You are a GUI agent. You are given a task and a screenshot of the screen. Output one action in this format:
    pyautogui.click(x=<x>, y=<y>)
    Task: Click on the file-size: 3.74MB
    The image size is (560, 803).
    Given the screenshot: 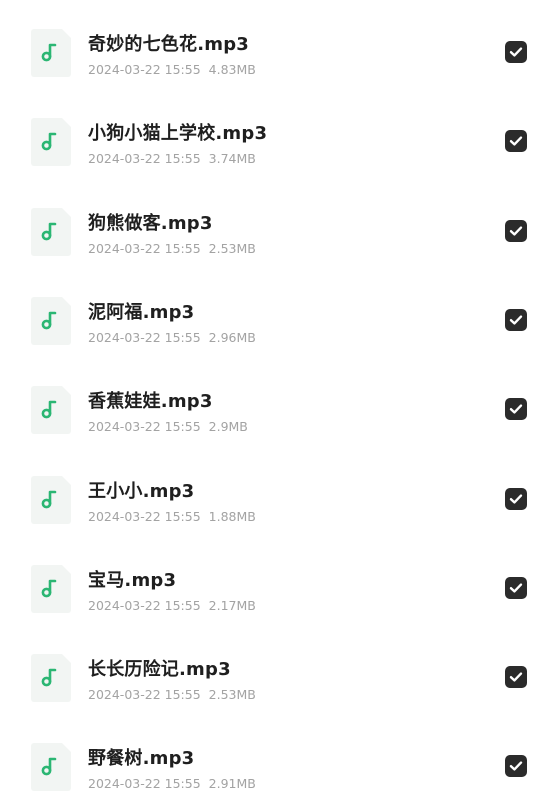 What is the action you would take?
    pyautogui.click(x=232, y=159)
    